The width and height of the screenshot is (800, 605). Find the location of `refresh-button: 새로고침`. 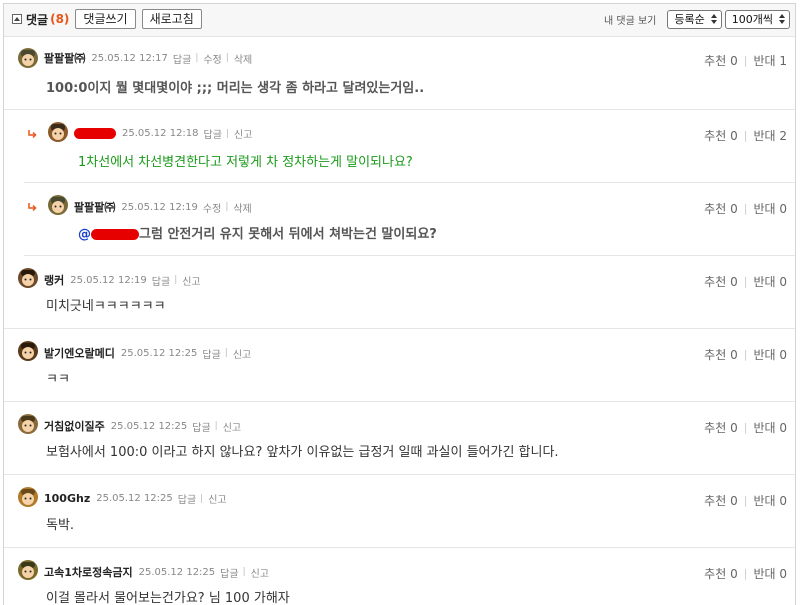

refresh-button: 새로고침 is located at coordinates (171, 19).